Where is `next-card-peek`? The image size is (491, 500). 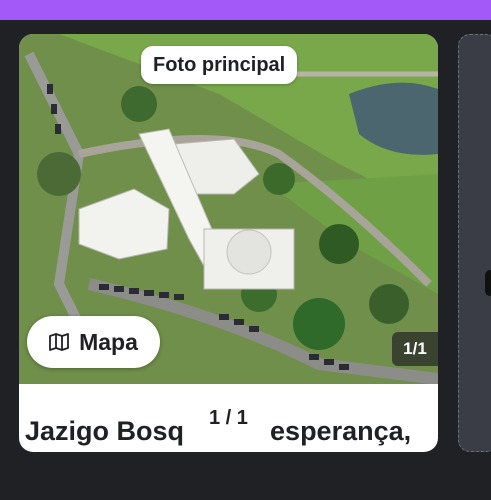 next-card-peek is located at coordinates (474, 243).